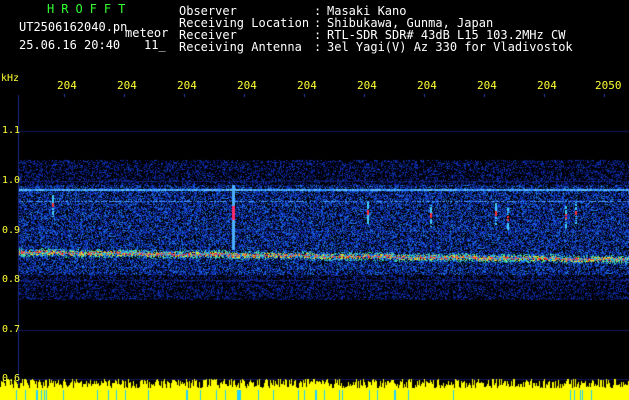 This screenshot has height=400, width=629. I want to click on y-tick-label: 0.8, so click(11, 279).